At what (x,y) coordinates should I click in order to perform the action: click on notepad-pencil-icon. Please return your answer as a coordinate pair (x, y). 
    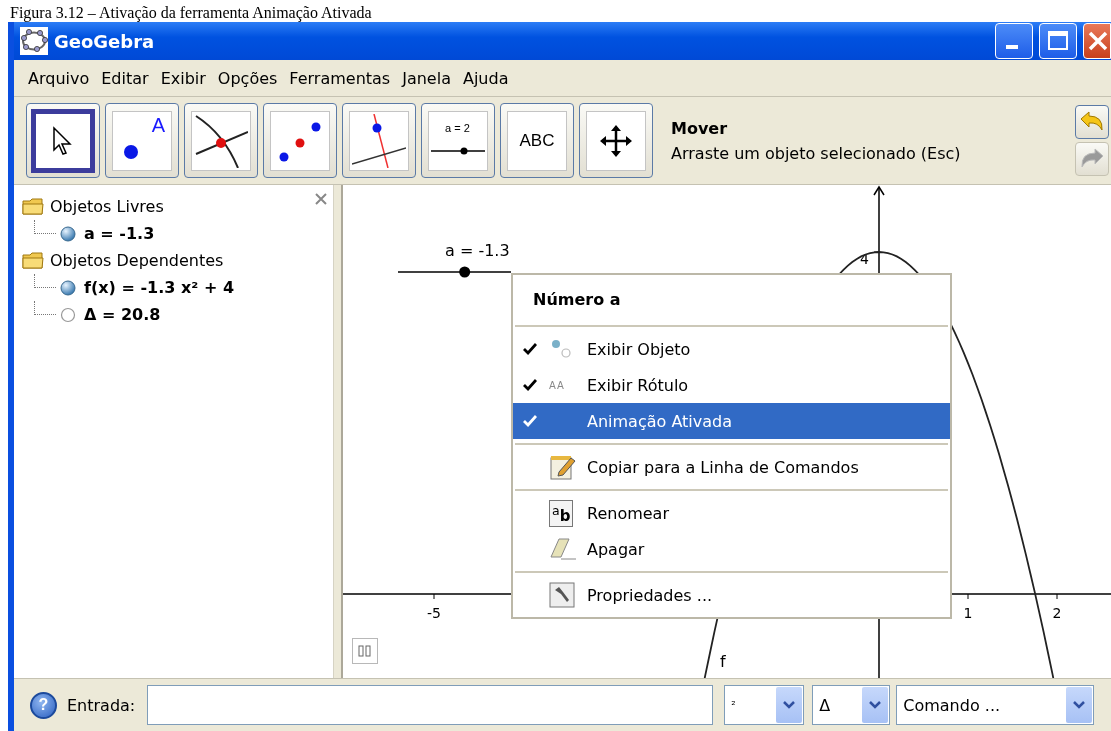
    Looking at the image, I should click on (563, 467).